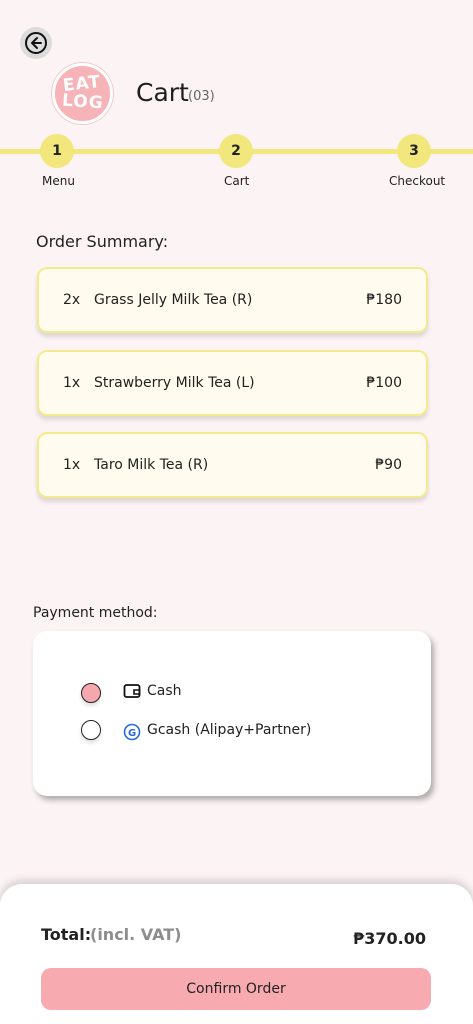 This screenshot has height=1024, width=473. I want to click on page-title: Cart, so click(162, 92).